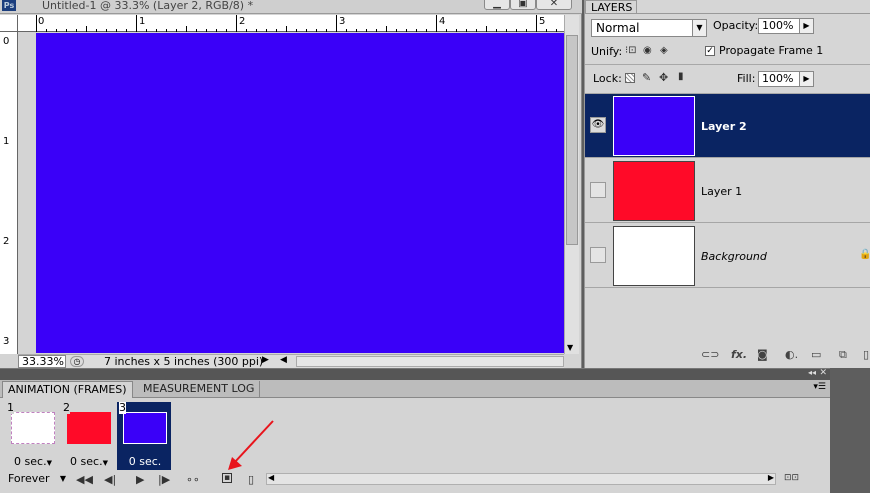 This screenshot has width=870, height=493. Describe the element at coordinates (497, 5) in the screenshot. I see `minimize-icon: ▁` at that location.